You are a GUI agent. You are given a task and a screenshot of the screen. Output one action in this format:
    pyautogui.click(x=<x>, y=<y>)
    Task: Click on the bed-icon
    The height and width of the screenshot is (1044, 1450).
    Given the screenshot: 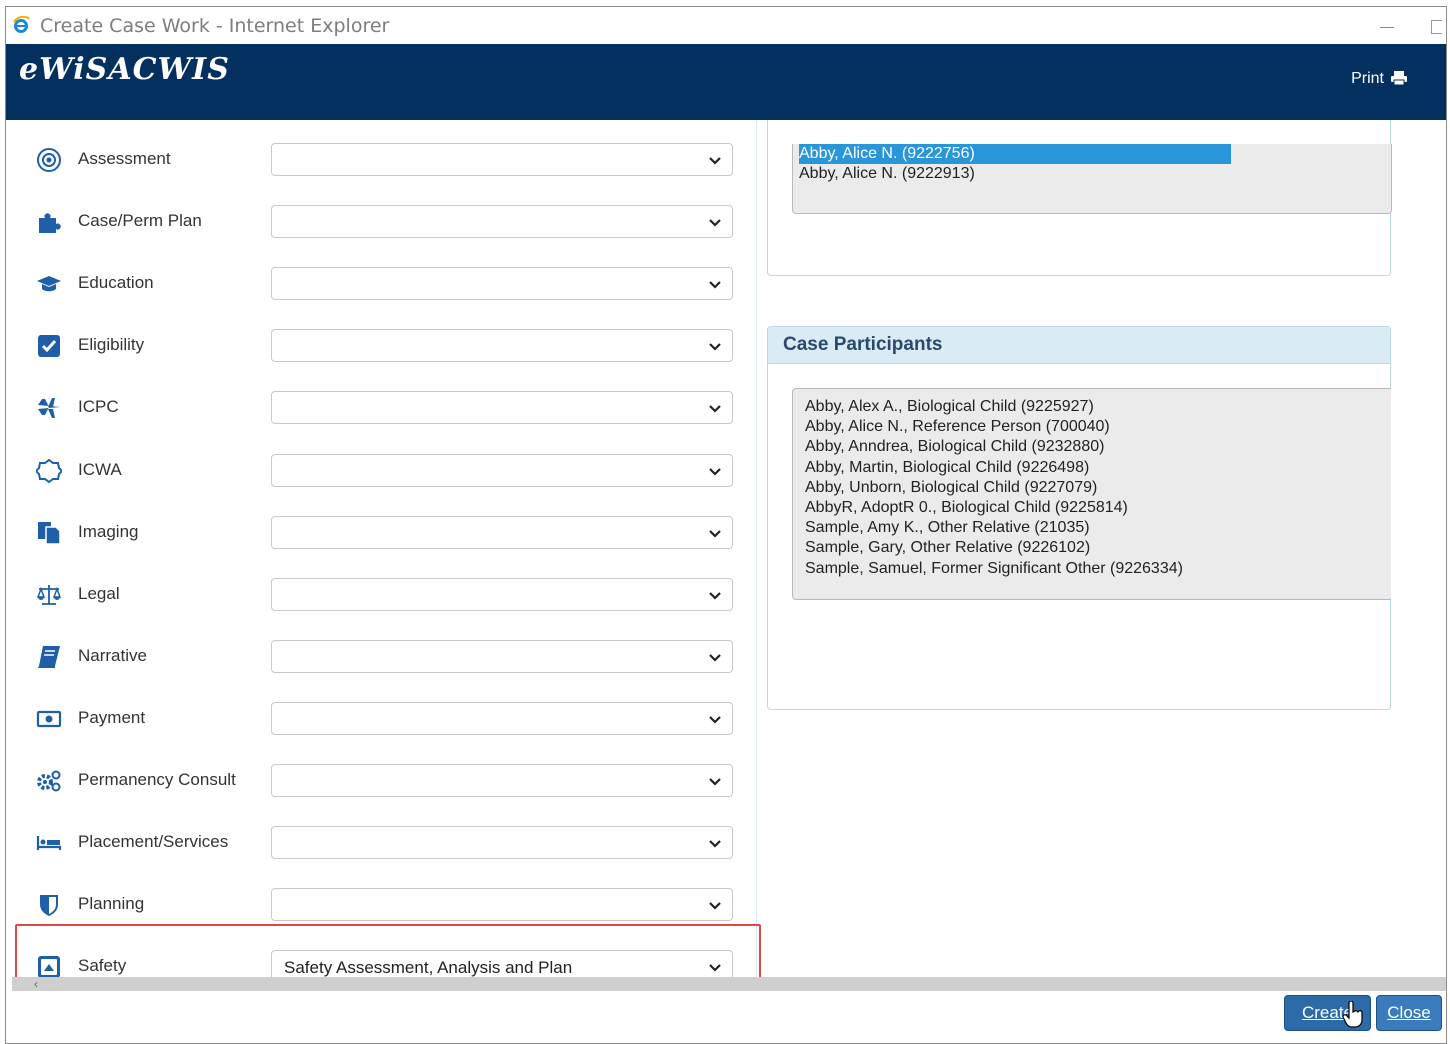 What is the action you would take?
    pyautogui.click(x=49, y=843)
    